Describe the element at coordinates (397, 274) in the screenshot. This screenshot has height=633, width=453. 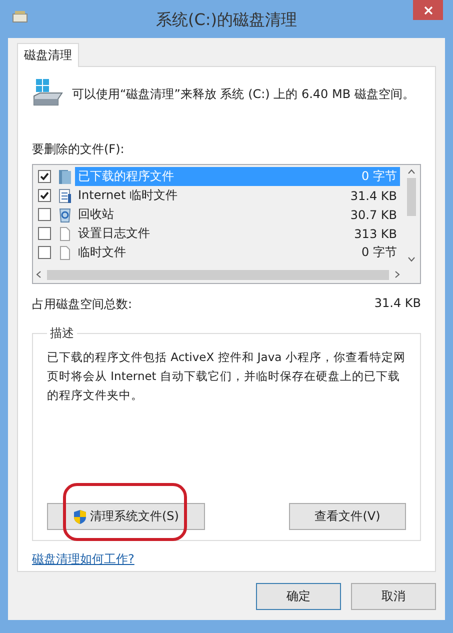
I see `scroll-right-icon` at that location.